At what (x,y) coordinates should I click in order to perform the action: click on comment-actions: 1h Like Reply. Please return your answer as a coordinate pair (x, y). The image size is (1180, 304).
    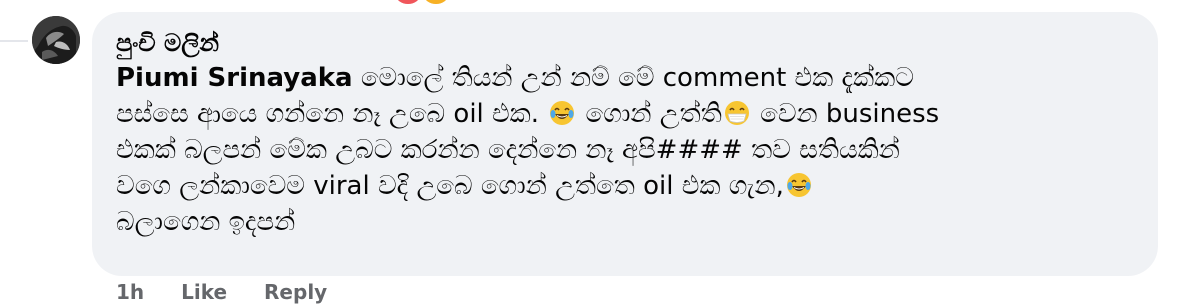
    Looking at the image, I should click on (236, 292).